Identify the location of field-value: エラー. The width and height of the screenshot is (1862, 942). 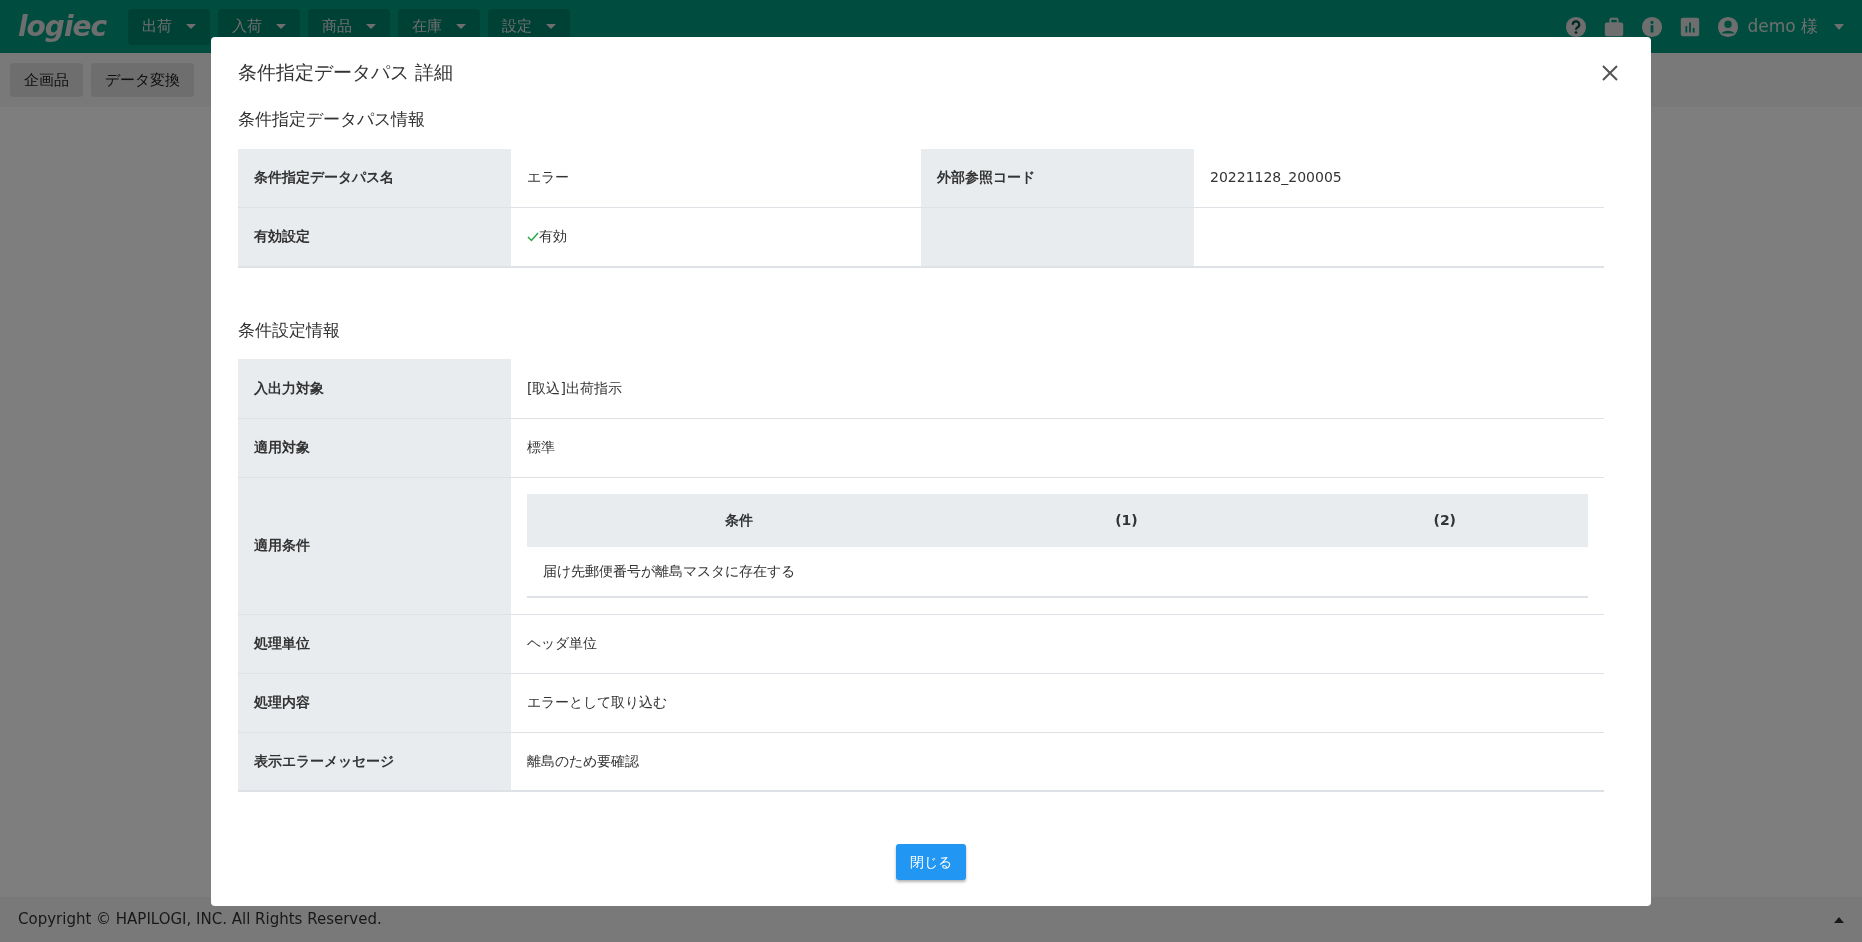
(548, 178).